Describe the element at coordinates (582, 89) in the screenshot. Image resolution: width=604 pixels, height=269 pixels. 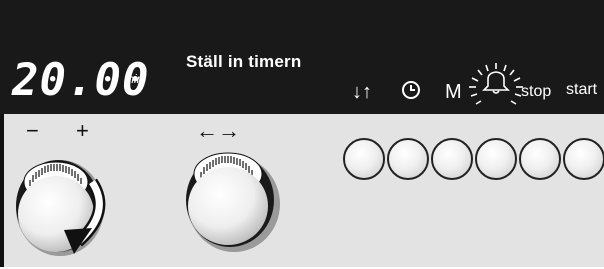
I see `start-label: start` at that location.